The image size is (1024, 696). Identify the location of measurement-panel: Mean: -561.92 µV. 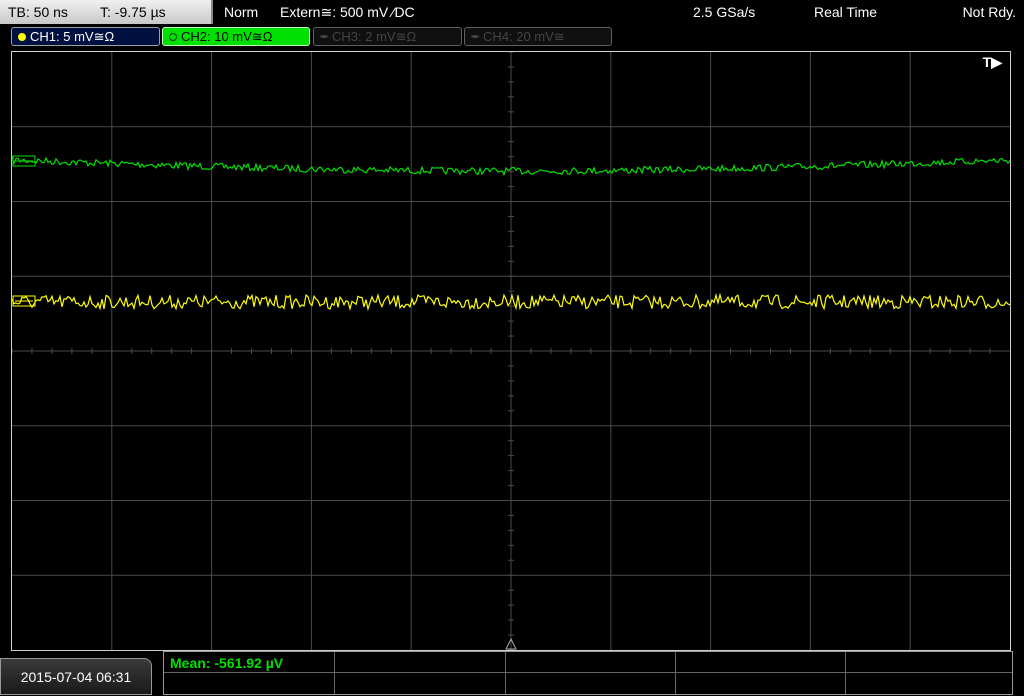
(588, 673).